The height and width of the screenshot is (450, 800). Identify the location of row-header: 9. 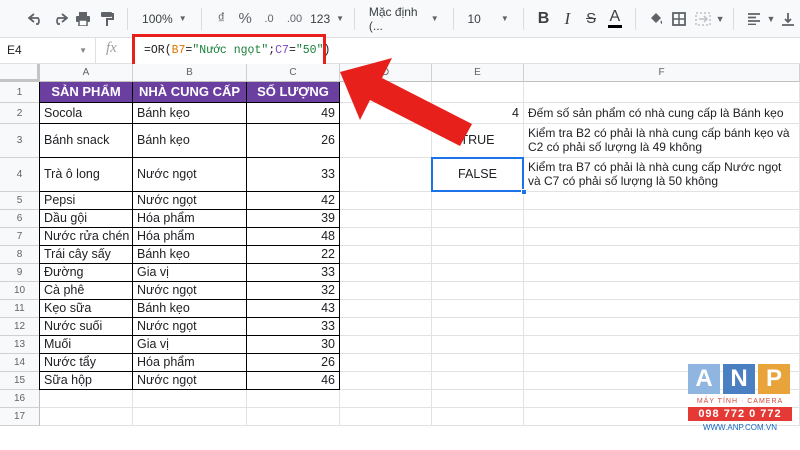
(20, 273).